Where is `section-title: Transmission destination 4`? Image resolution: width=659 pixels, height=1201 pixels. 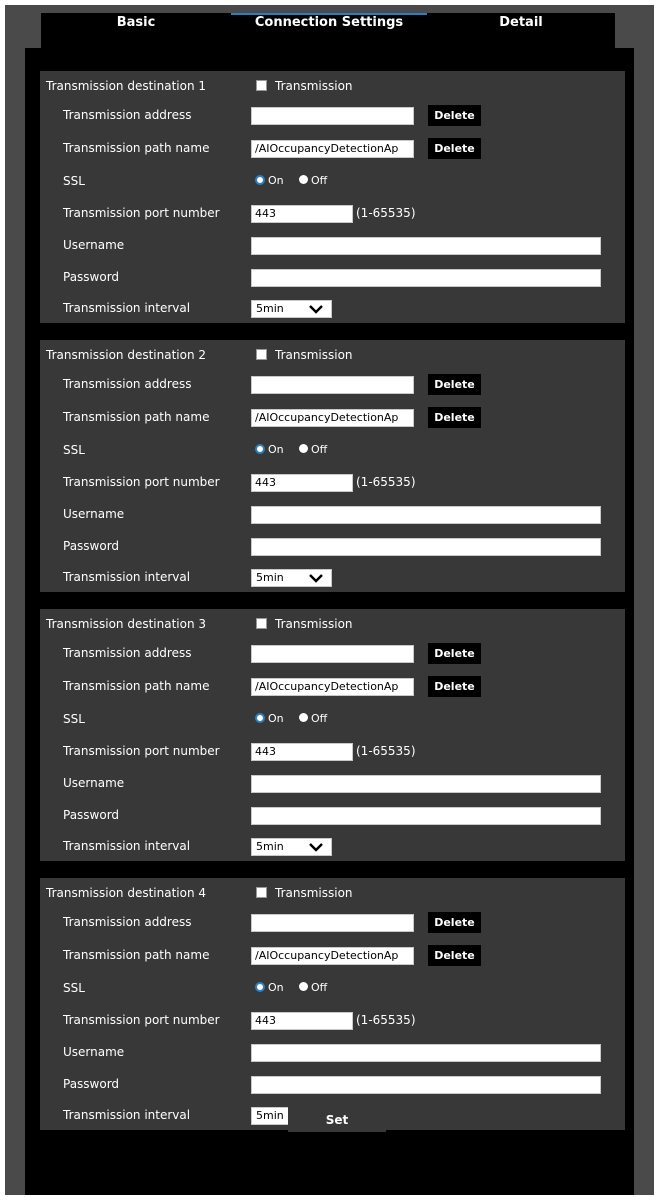
section-title: Transmission destination 4 is located at coordinates (126, 893).